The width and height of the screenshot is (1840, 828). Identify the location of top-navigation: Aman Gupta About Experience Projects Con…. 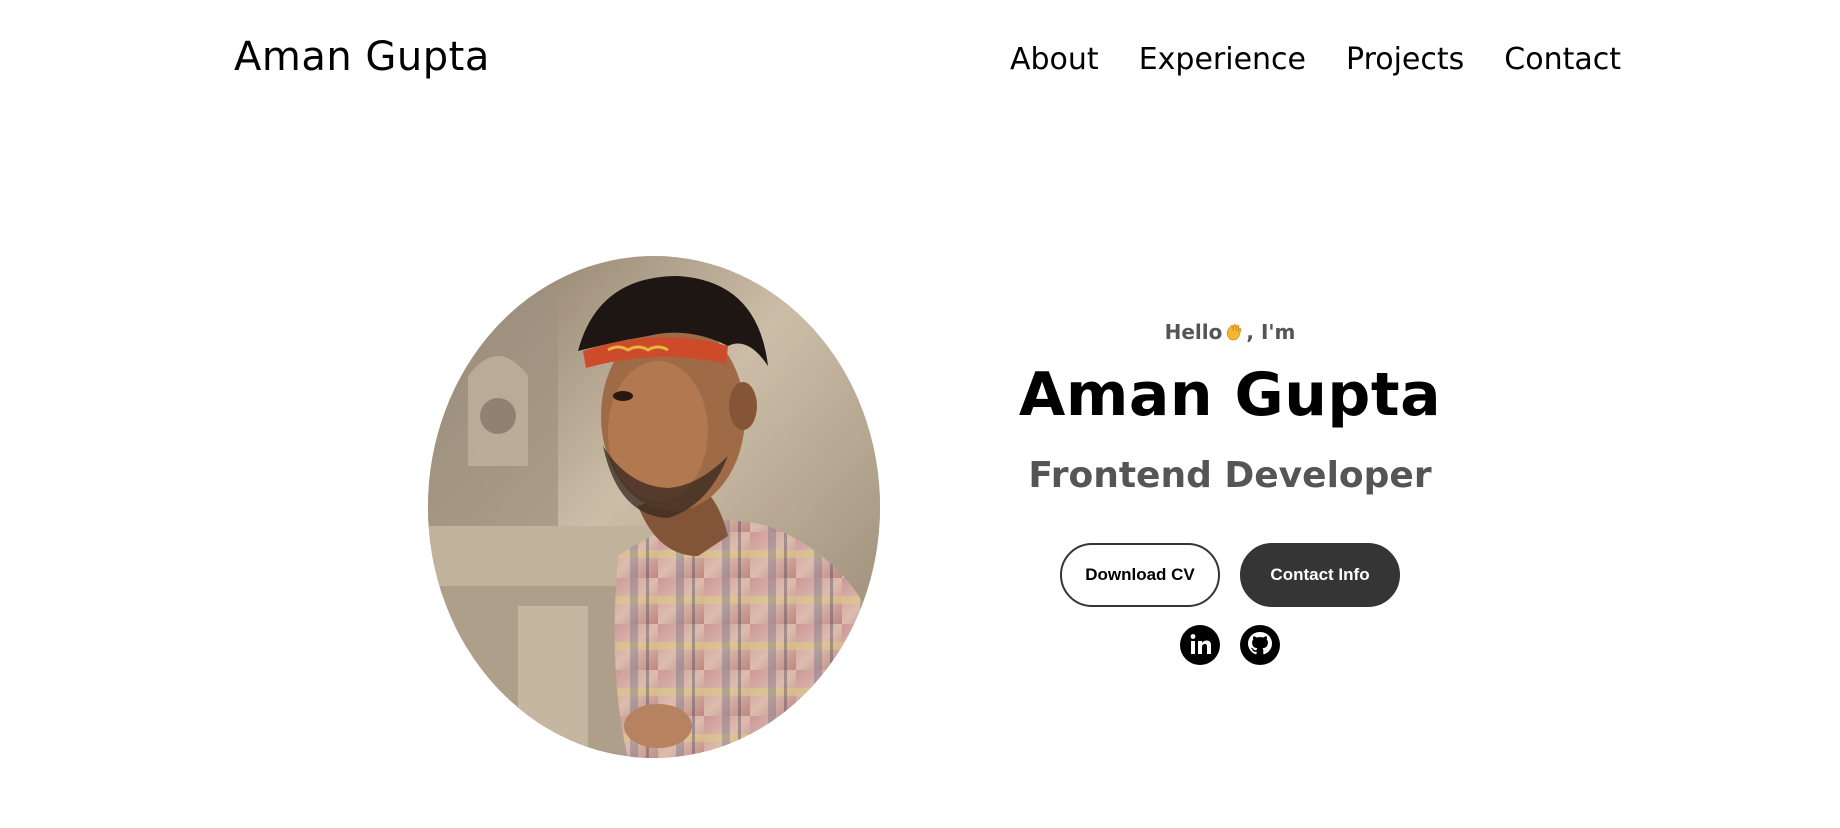
(920, 60).